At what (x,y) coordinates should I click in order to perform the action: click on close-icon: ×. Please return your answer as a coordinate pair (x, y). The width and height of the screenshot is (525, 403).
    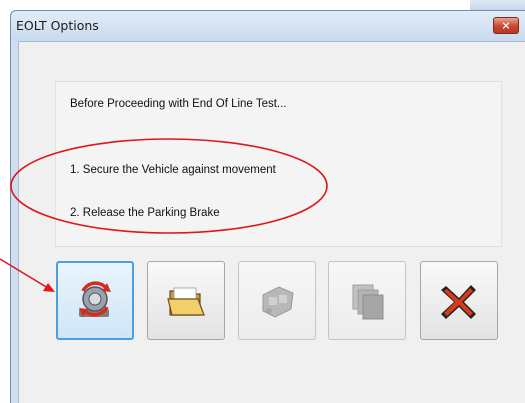
    Looking at the image, I should click on (506, 25).